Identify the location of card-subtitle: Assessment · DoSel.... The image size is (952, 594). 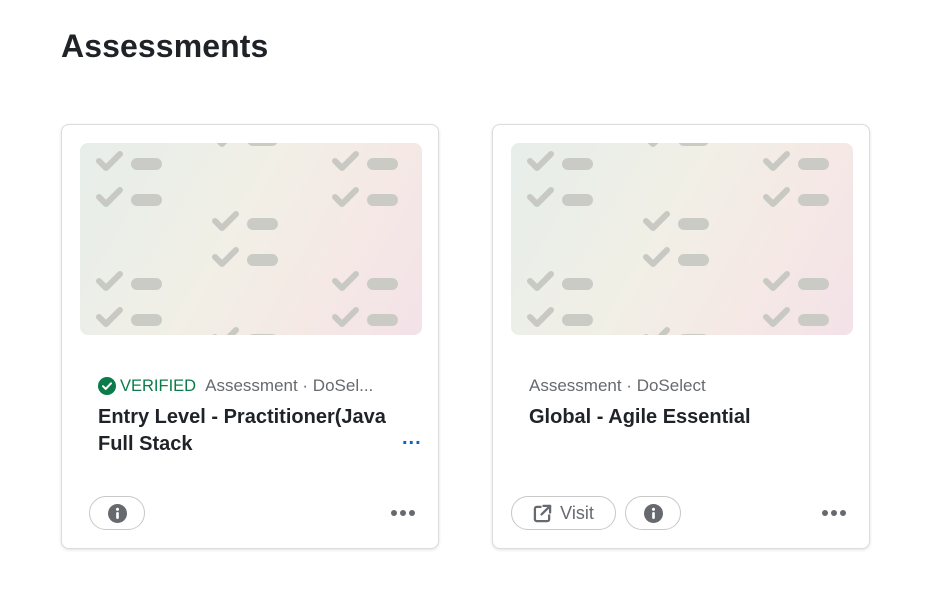
(289, 385).